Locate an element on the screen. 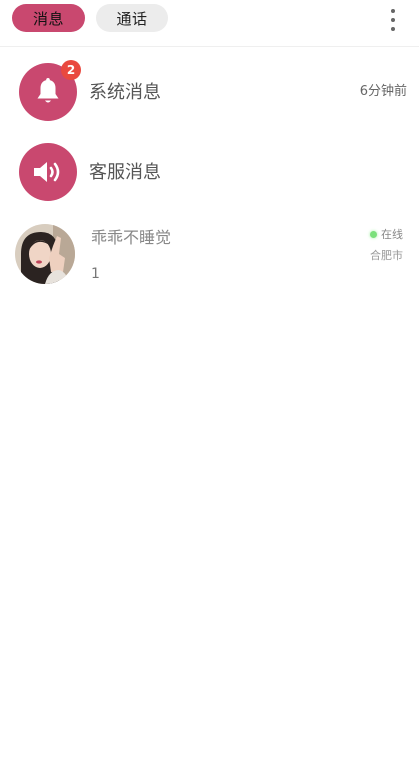 The image size is (419, 763). online-dot-icon is located at coordinates (373, 234).